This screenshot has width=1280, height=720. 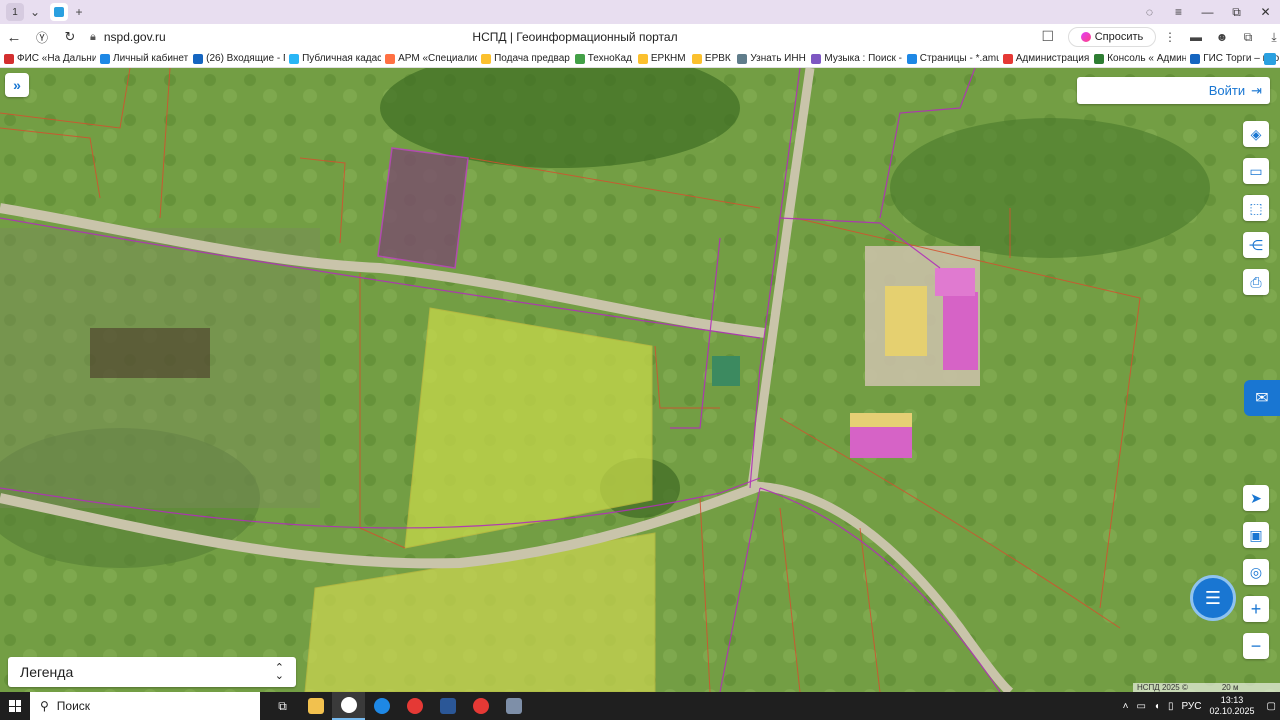 What do you see at coordinates (15, 12) in the screenshot?
I see `tab-counter: 1` at bounding box center [15, 12].